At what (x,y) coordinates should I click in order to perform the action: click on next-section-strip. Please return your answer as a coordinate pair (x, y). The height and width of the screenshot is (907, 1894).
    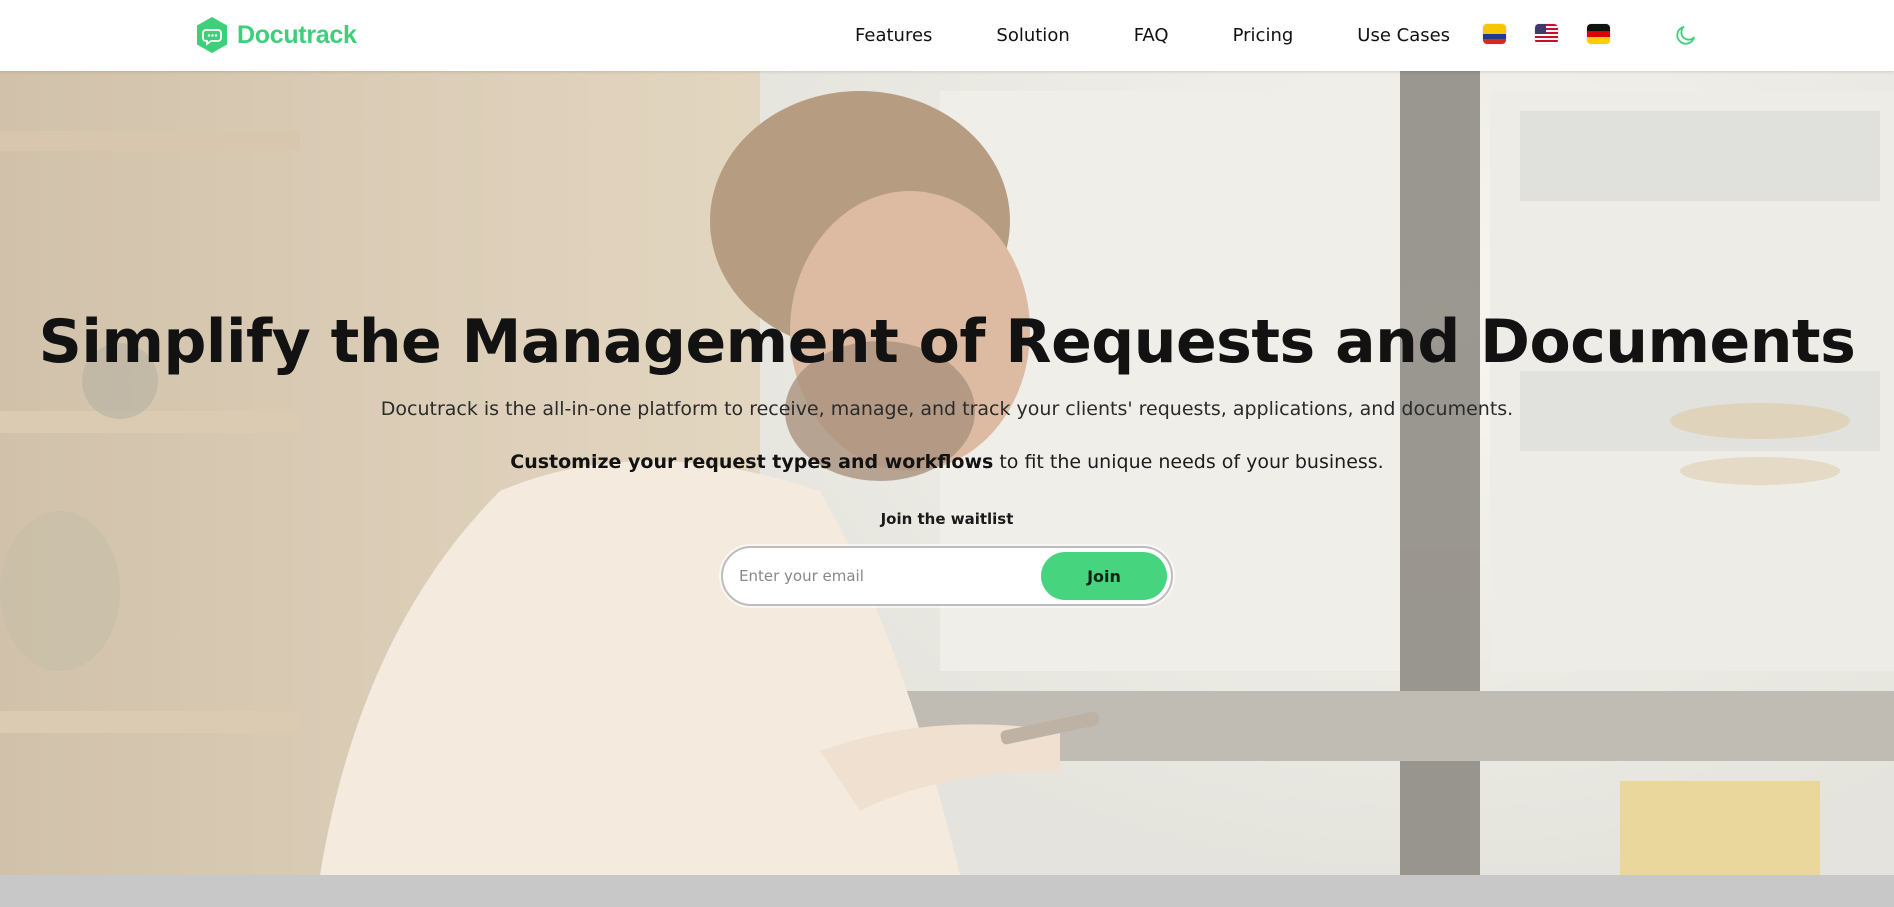
    Looking at the image, I should click on (947, 891).